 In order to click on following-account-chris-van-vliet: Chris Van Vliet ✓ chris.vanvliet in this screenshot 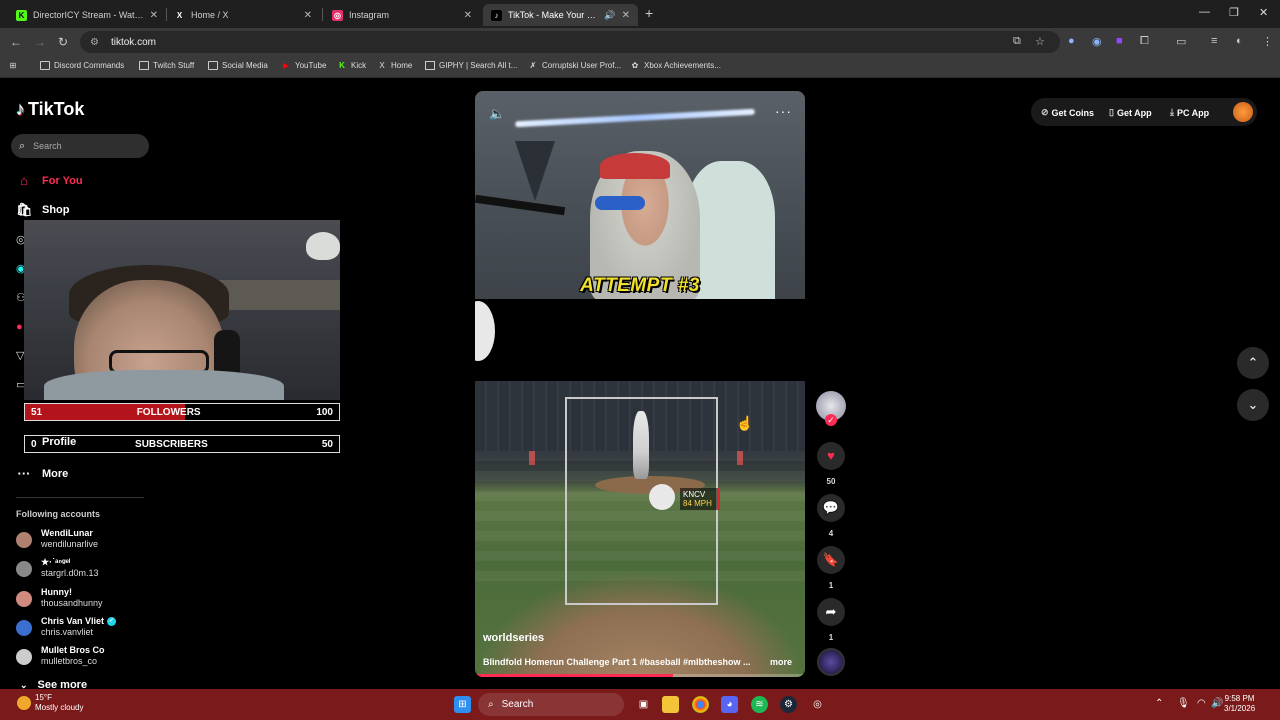, I will do `click(66, 627)`.